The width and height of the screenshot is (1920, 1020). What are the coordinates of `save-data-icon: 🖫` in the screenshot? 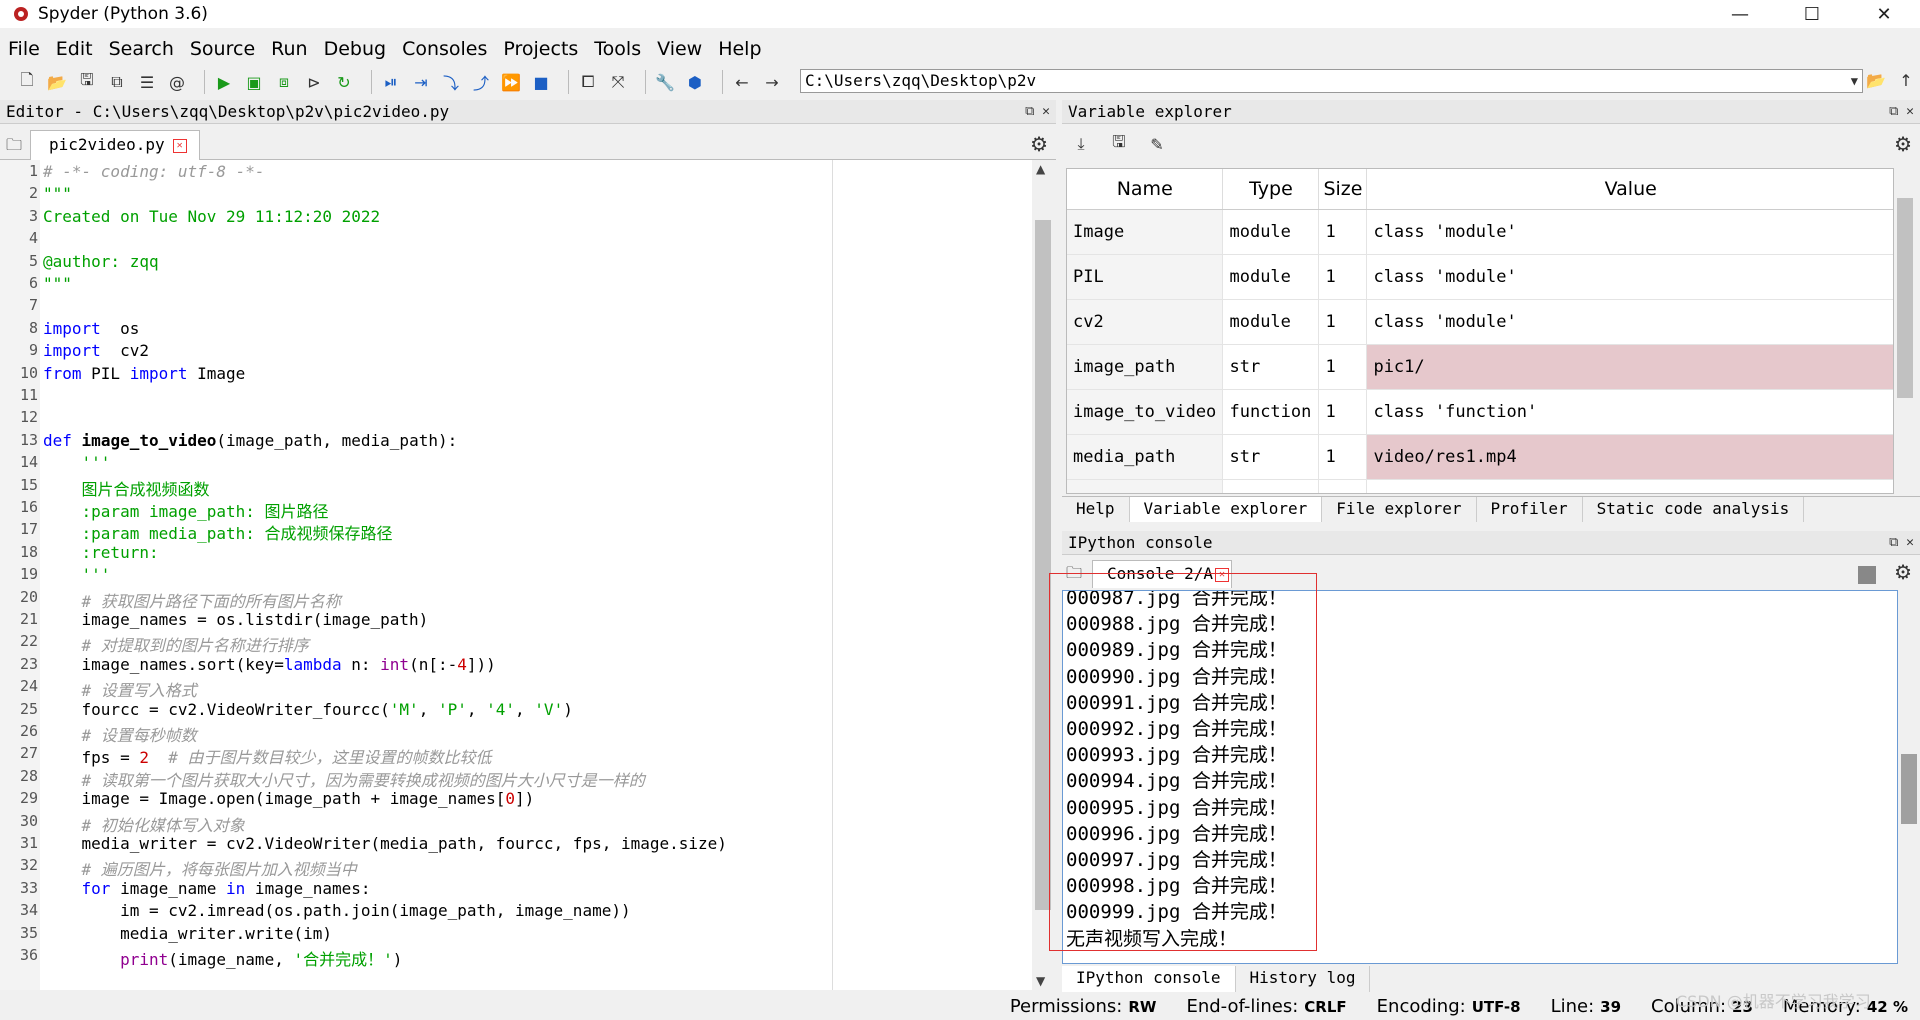 It's located at (1119, 143).